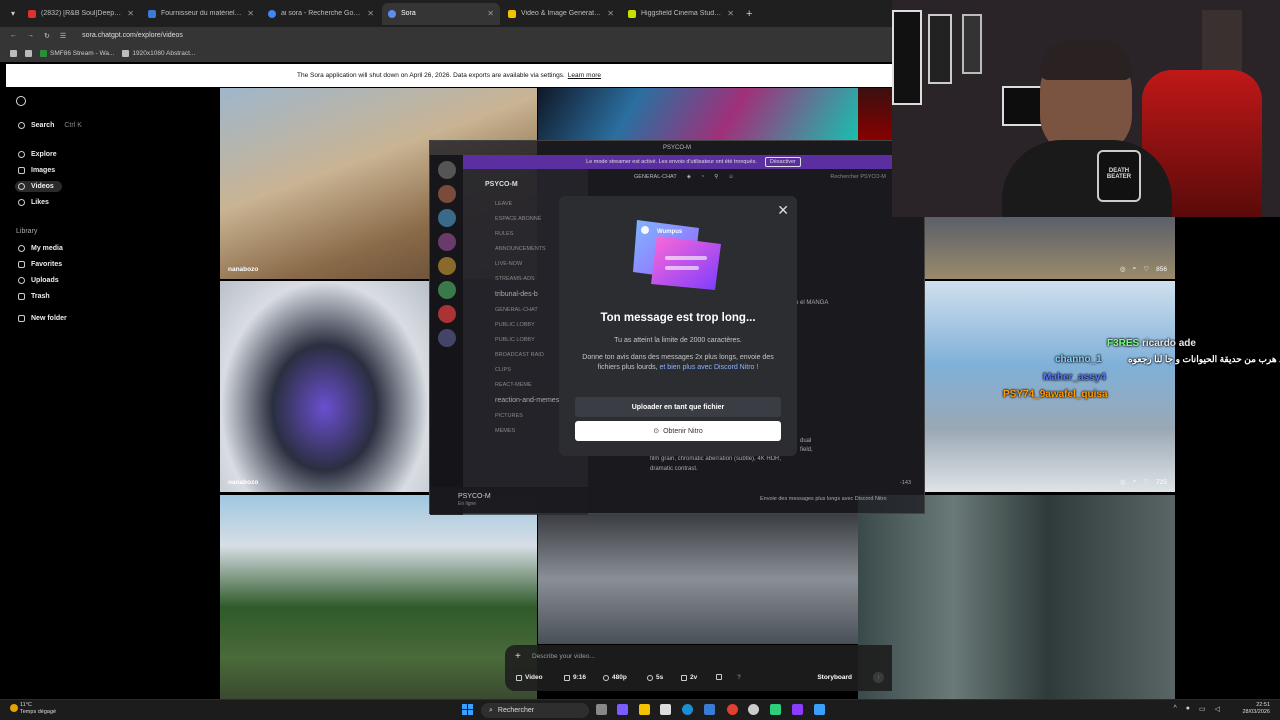 The height and width of the screenshot is (720, 1280). What do you see at coordinates (33, 709) in the screenshot?
I see `weather-widget: 11°C Temps dégagé` at bounding box center [33, 709].